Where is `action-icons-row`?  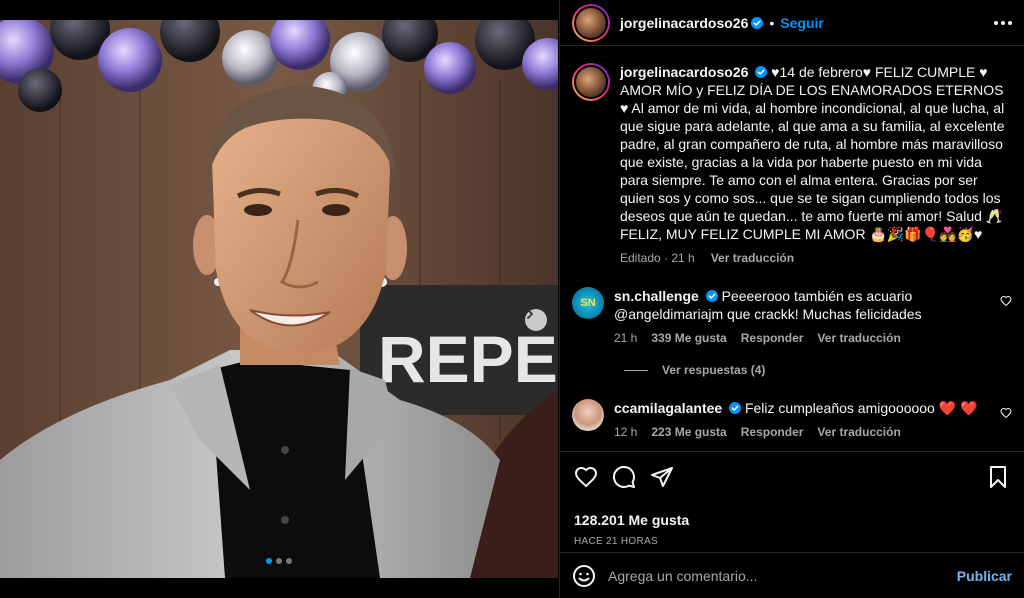 action-icons-row is located at coordinates (792, 477).